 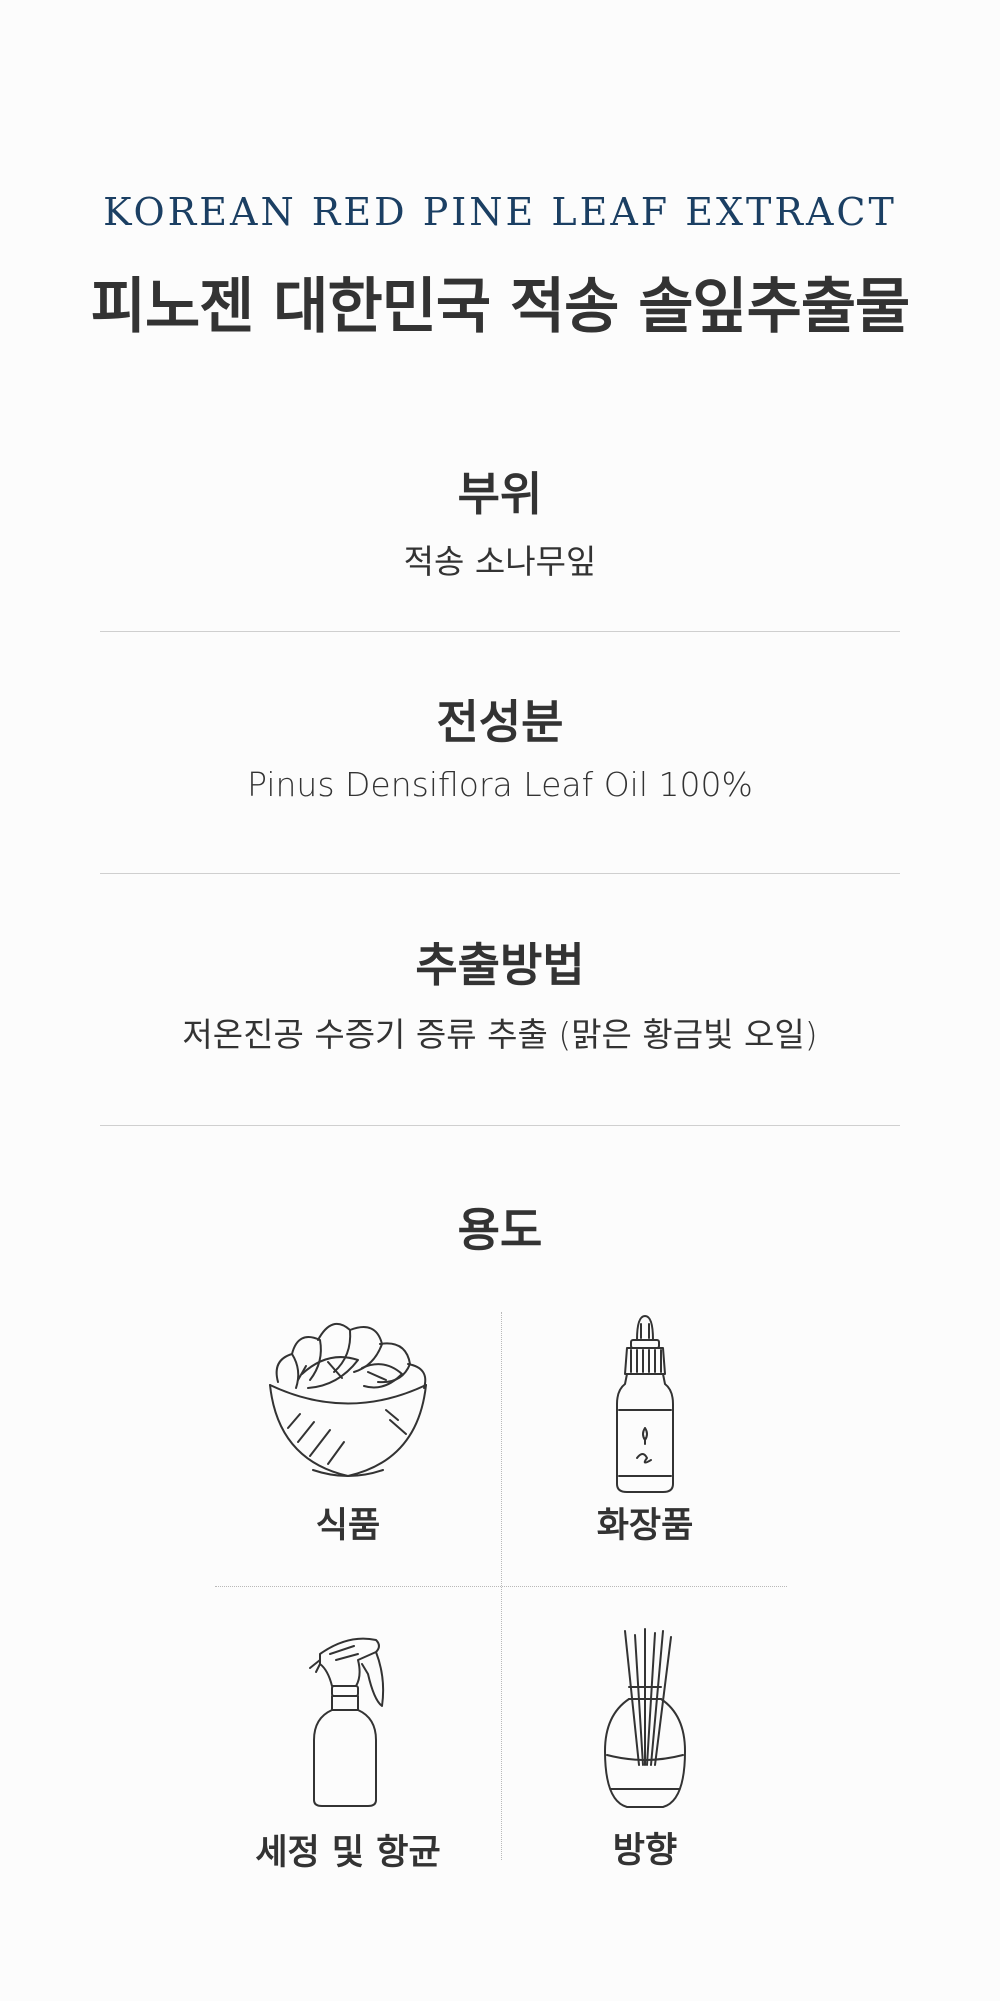 I want to click on part-heading: 부위, so click(x=500, y=494).